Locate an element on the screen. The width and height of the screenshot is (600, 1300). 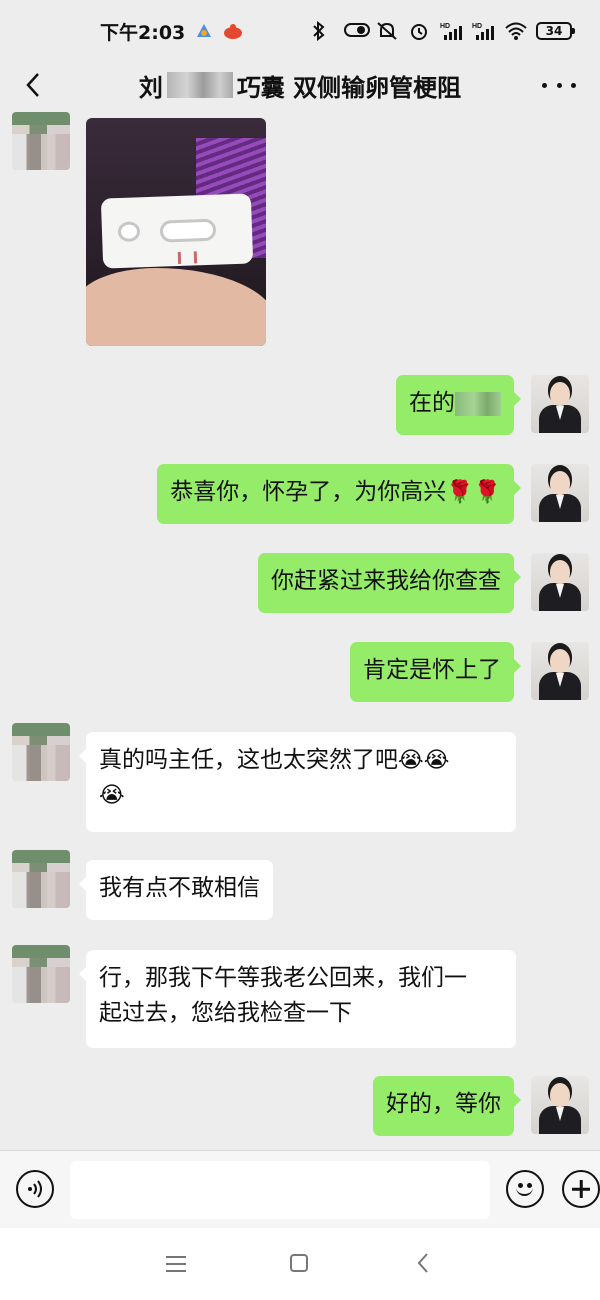
message-bubble-outgoing: 肯定是怀上了 is located at coordinates (435, 672).